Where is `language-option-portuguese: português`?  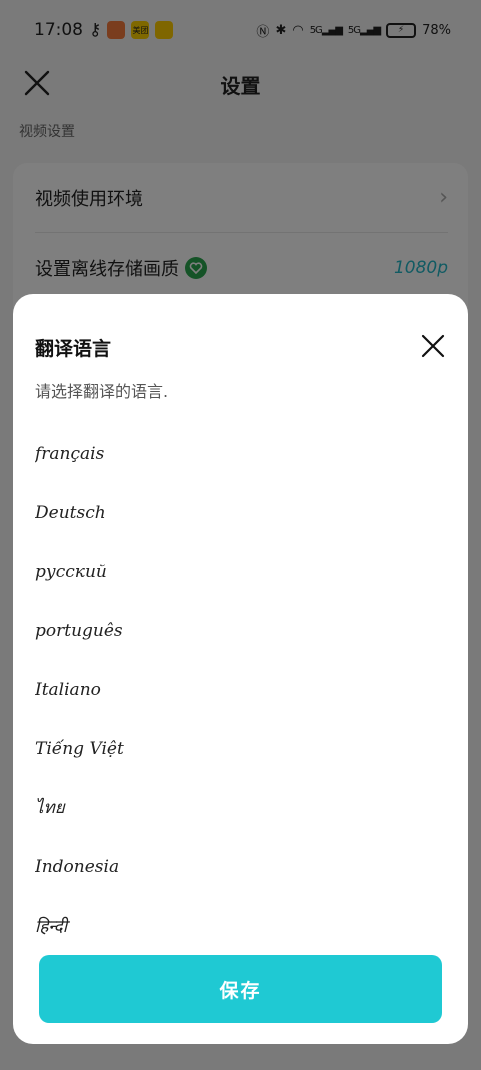
language-option-portuguese: português is located at coordinates (240, 630).